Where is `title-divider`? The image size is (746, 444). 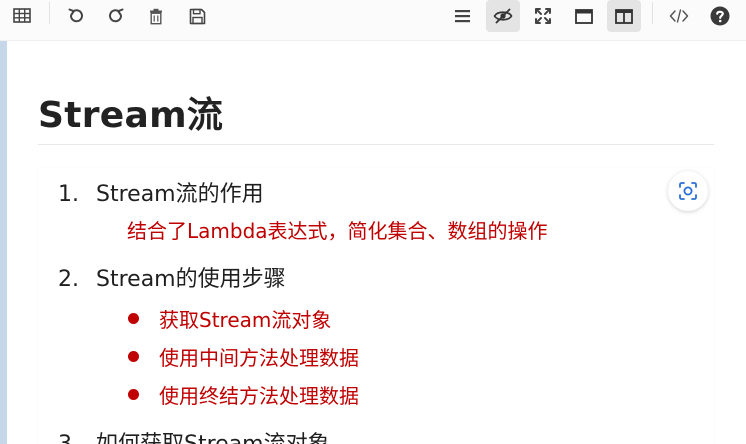
title-divider is located at coordinates (376, 144).